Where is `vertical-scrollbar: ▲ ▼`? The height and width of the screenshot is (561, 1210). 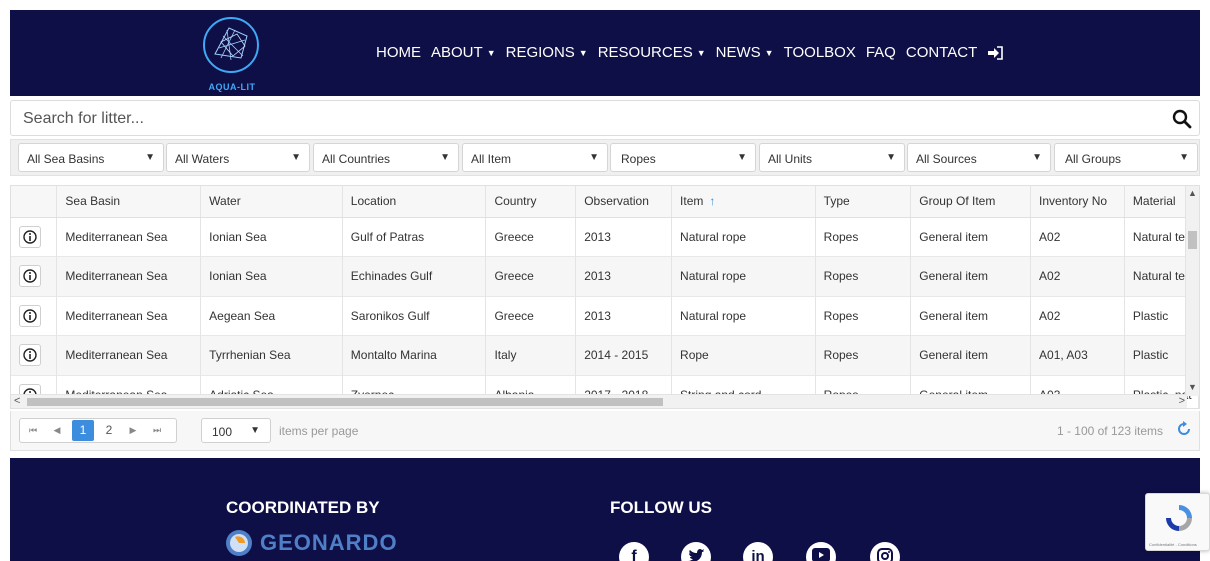 vertical-scrollbar: ▲ ▼ is located at coordinates (1192, 291).